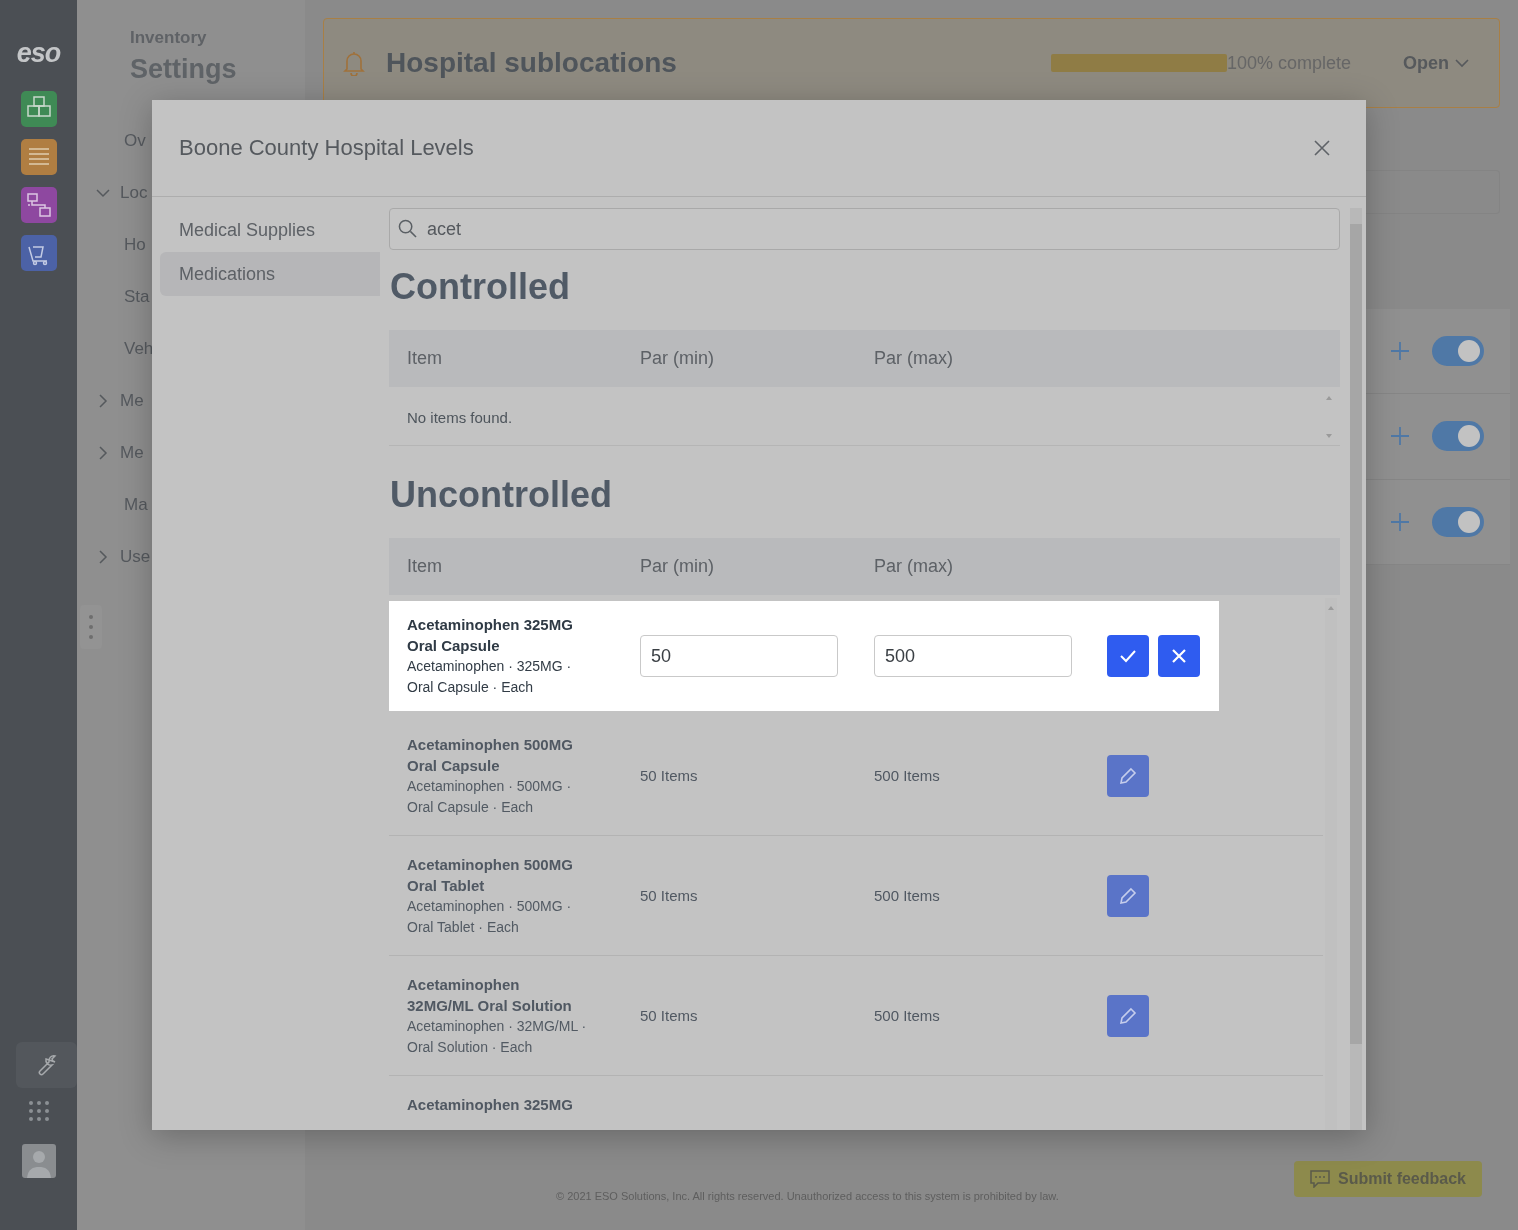 Image resolution: width=1518 pixels, height=1230 pixels. What do you see at coordinates (270, 230) in the screenshot?
I see `category-tab: Medical Supplies` at bounding box center [270, 230].